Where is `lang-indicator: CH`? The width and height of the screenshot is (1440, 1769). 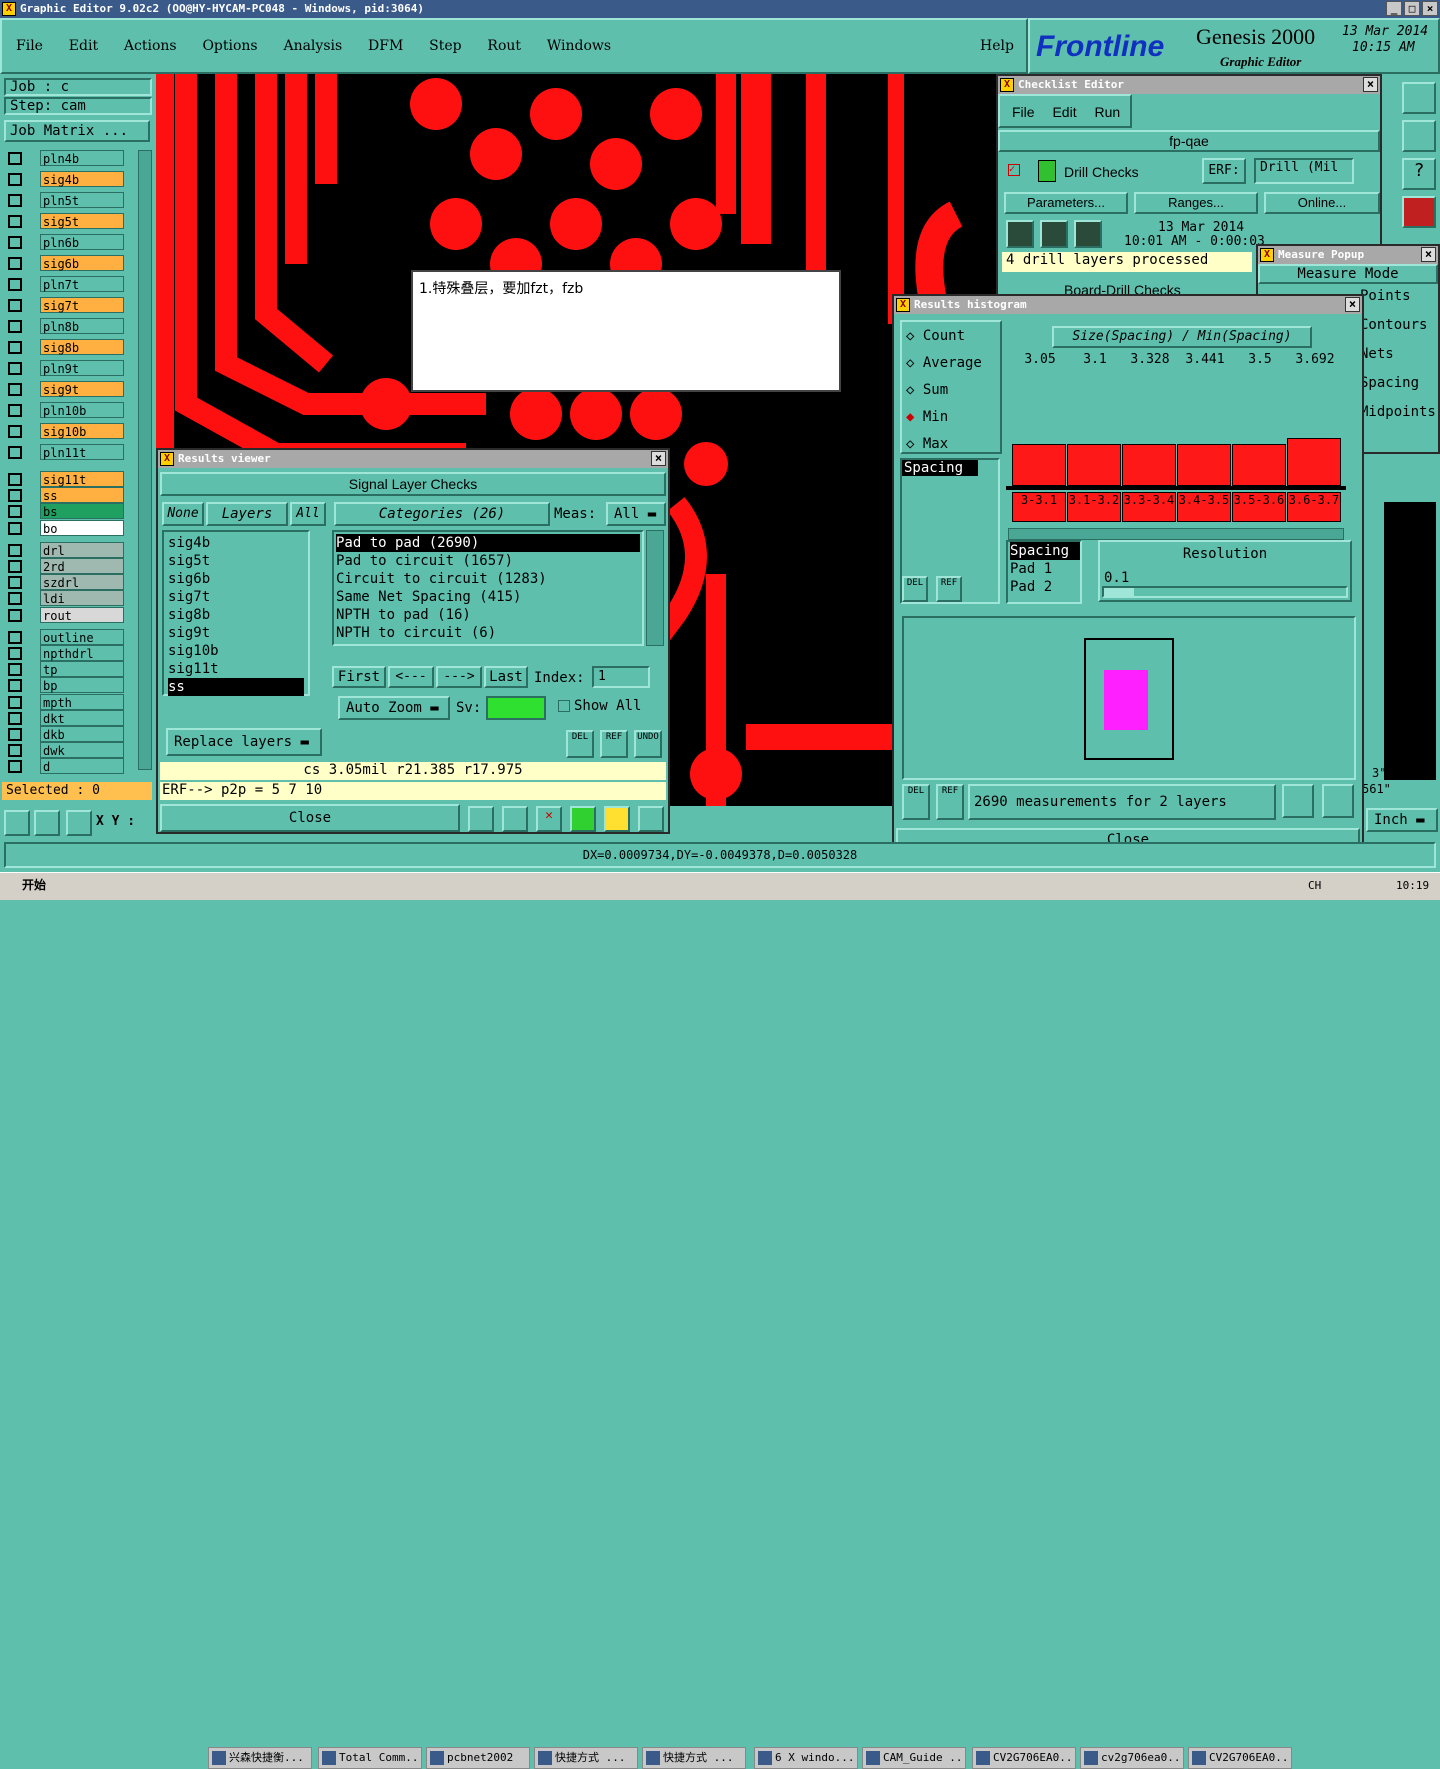
lang-indicator: CH is located at coordinates (1314, 885).